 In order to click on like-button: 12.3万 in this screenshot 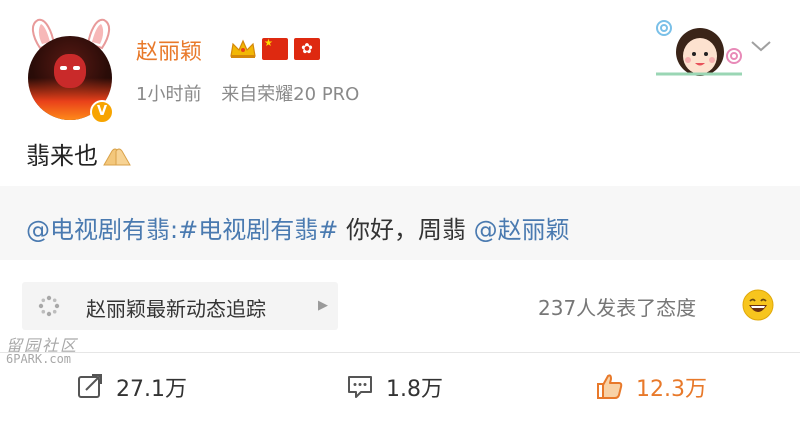, I will do `click(681, 386)`.